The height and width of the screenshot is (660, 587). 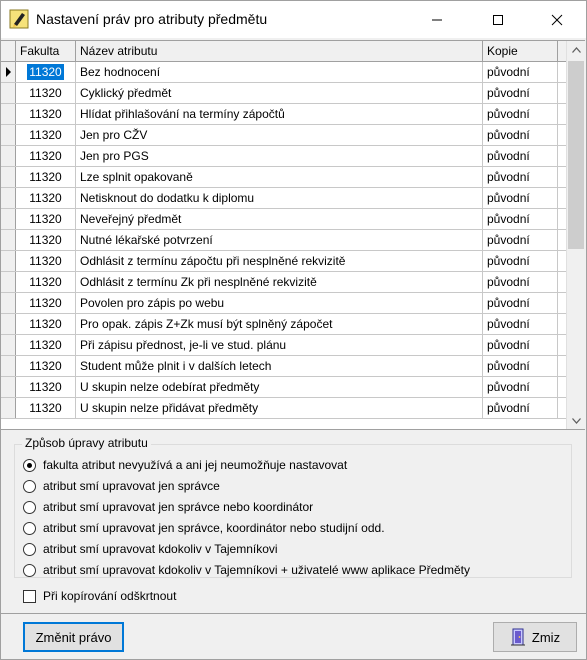 I want to click on table-row: 11320 Bez hodnocení původní, so click(x=283, y=72).